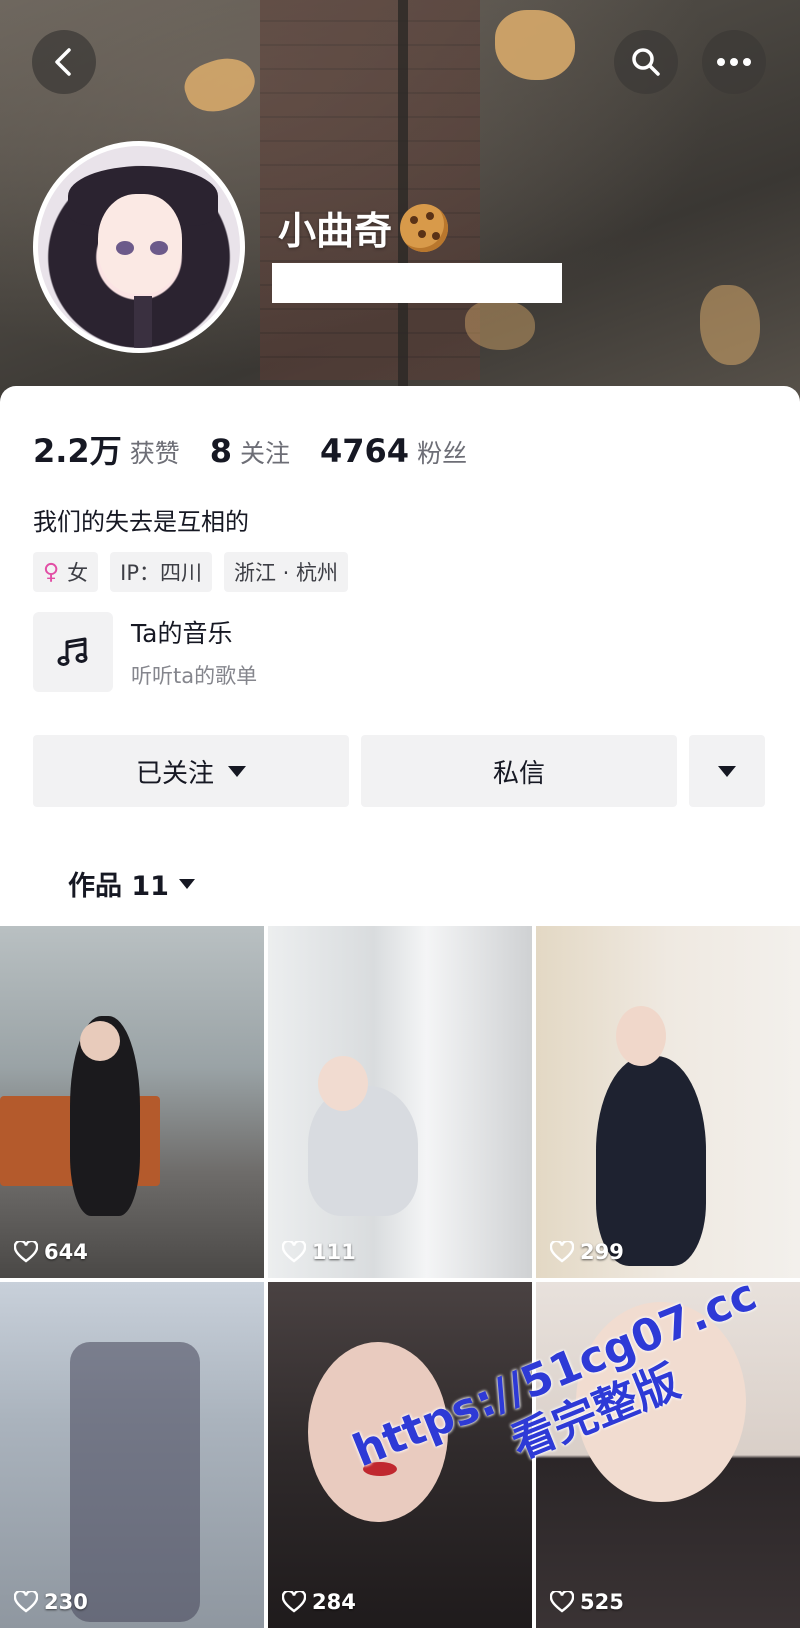 This screenshot has height=1628, width=800. What do you see at coordinates (286, 572) in the screenshot?
I see `tag-location: 浙江 · 杭州` at bounding box center [286, 572].